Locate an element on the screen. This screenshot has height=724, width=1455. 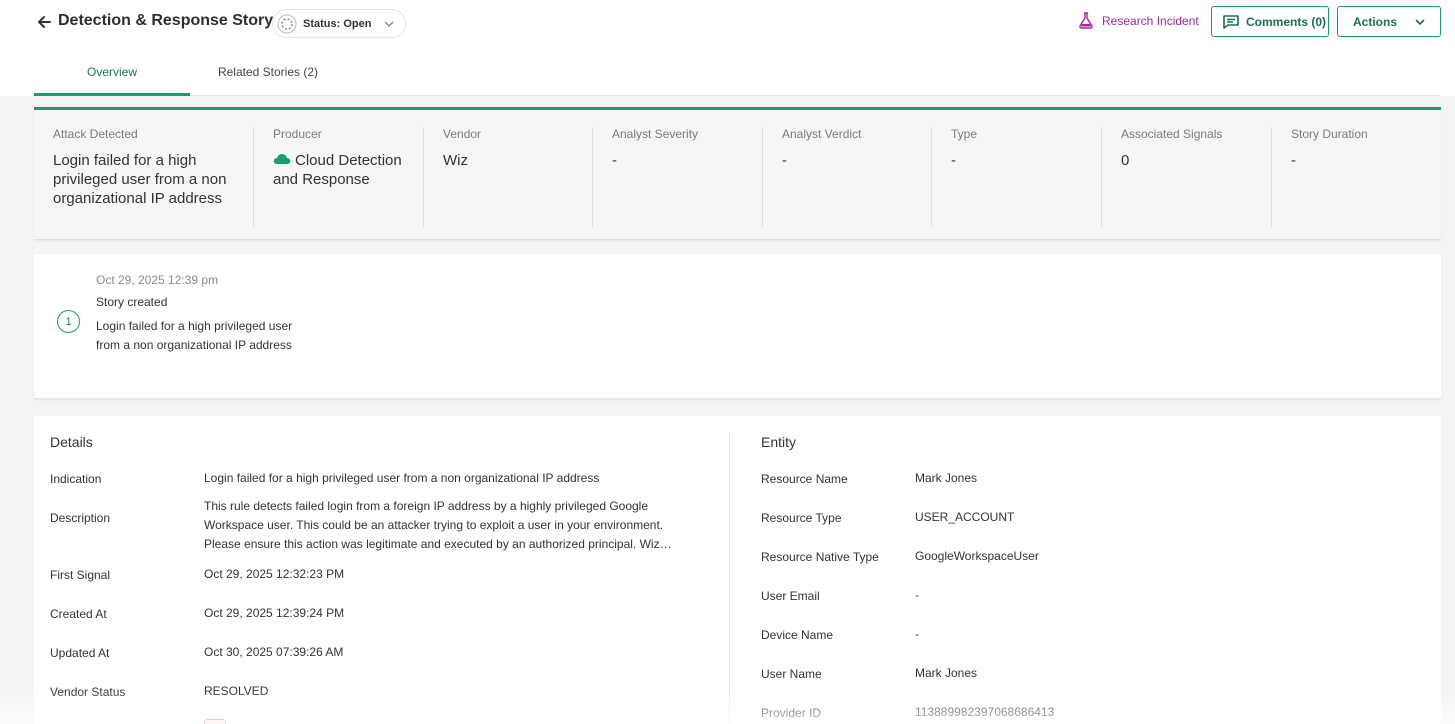
status-label: Status: Open is located at coordinates (337, 23).